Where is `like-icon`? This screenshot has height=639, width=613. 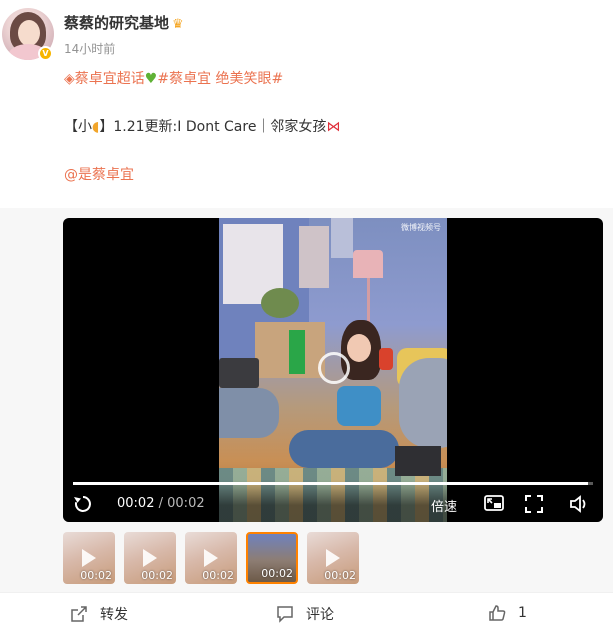
like-icon is located at coordinates (497, 613).